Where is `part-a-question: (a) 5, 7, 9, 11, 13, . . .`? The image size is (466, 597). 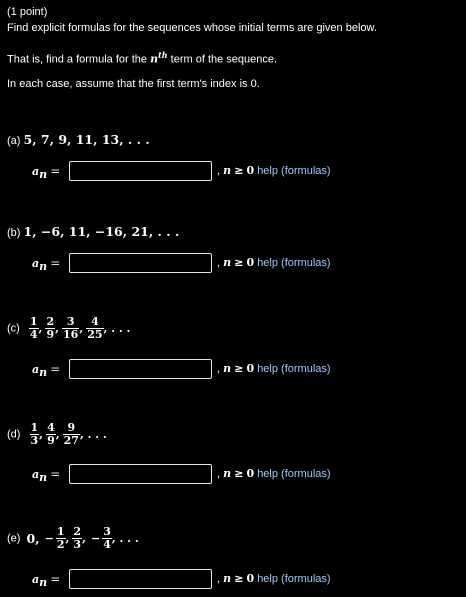
part-a-question: (a) 5, 7, 9, 11, 13, . . . is located at coordinates (78, 139).